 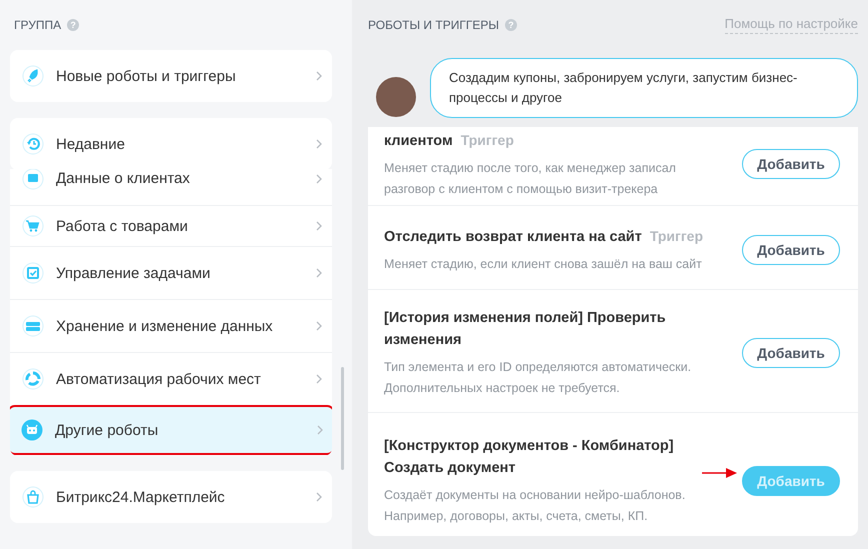 I want to click on section-title: ГРУППА, so click(x=38, y=25).